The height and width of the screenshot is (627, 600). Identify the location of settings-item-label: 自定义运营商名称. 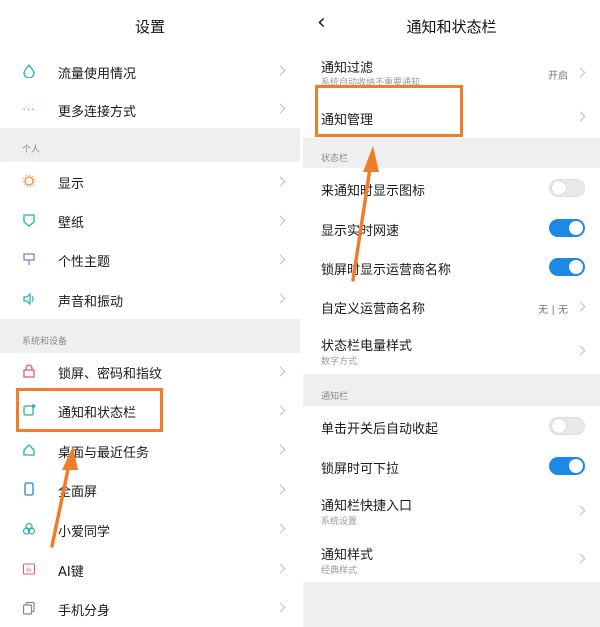
(373, 309).